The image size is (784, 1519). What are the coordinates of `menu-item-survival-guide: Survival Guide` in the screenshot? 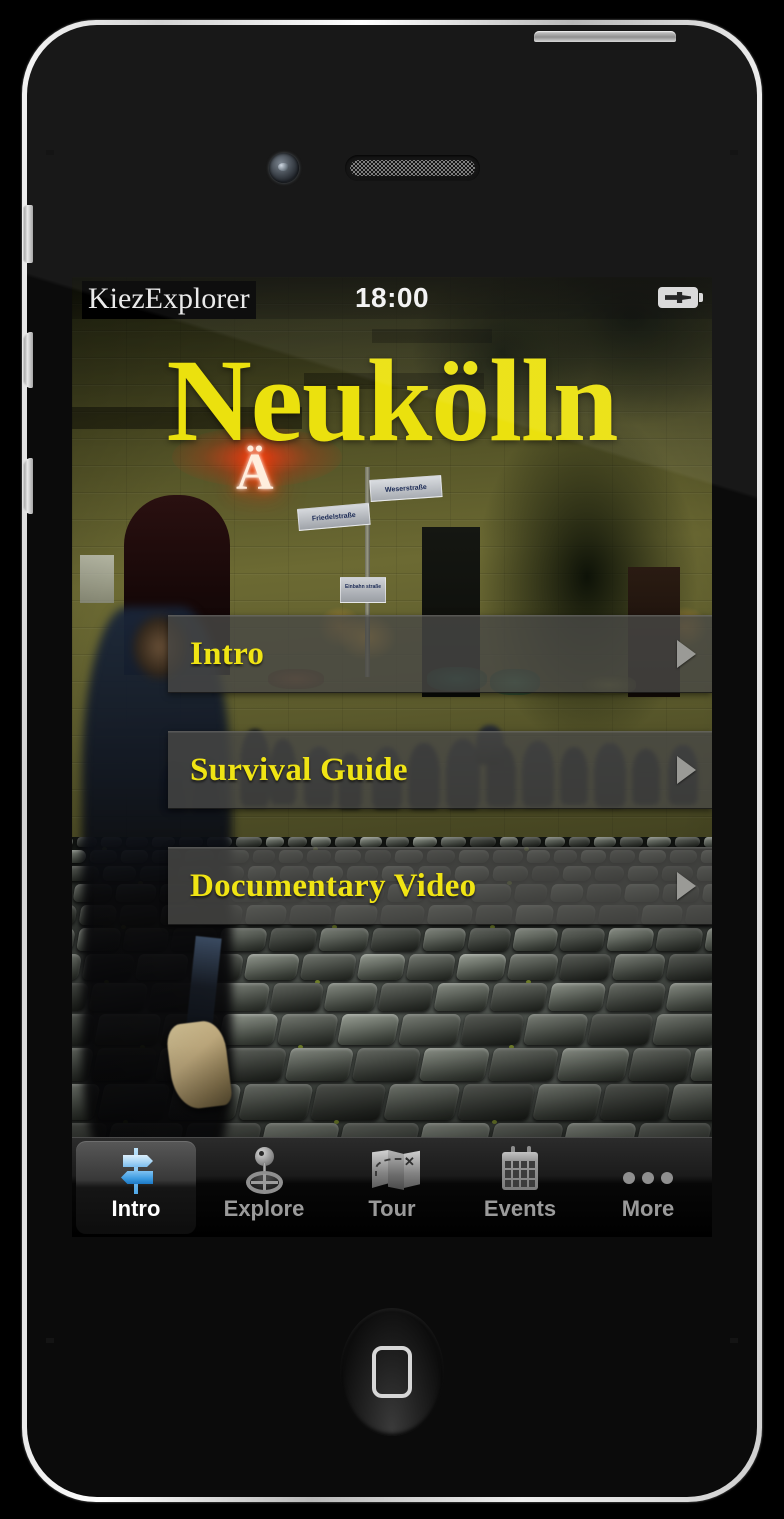 It's located at (440, 770).